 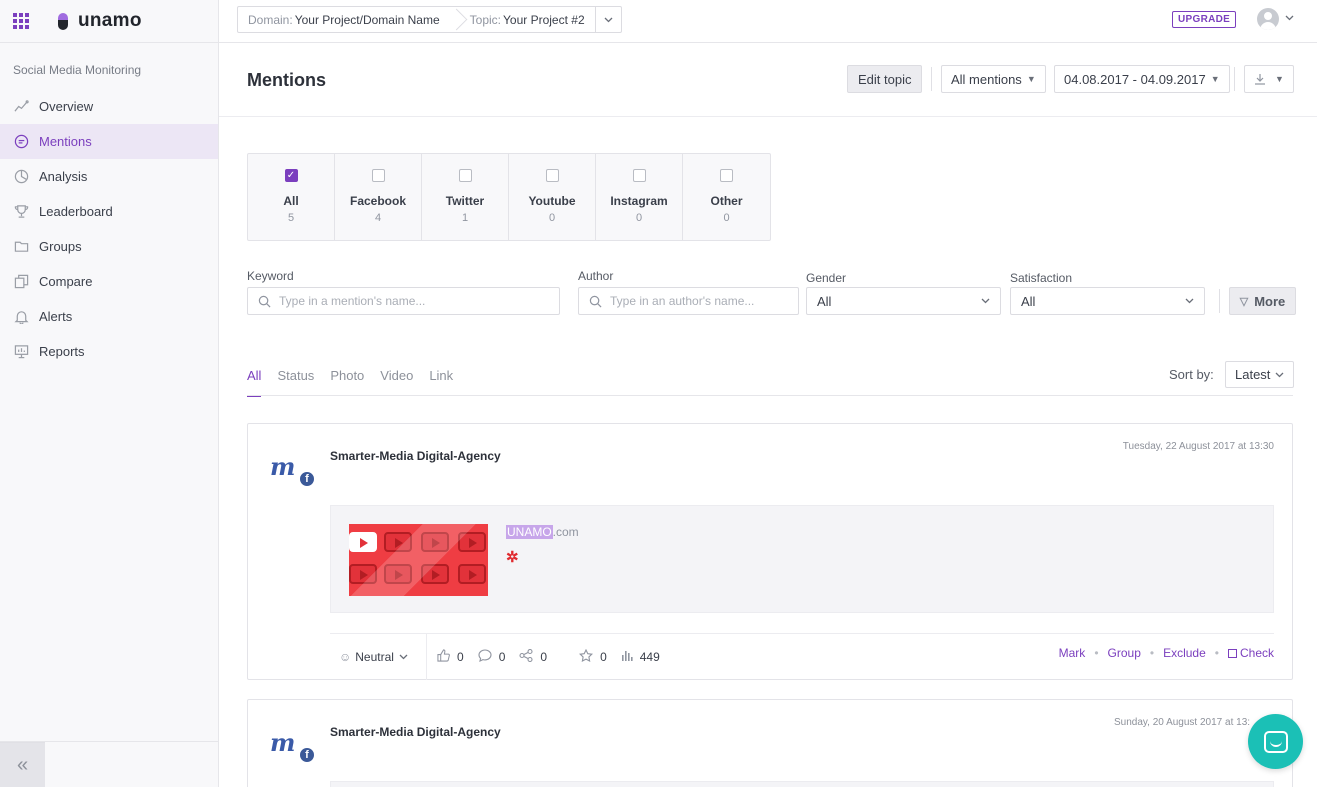 What do you see at coordinates (21, 142) in the screenshot?
I see `chat-bubble-icon` at bounding box center [21, 142].